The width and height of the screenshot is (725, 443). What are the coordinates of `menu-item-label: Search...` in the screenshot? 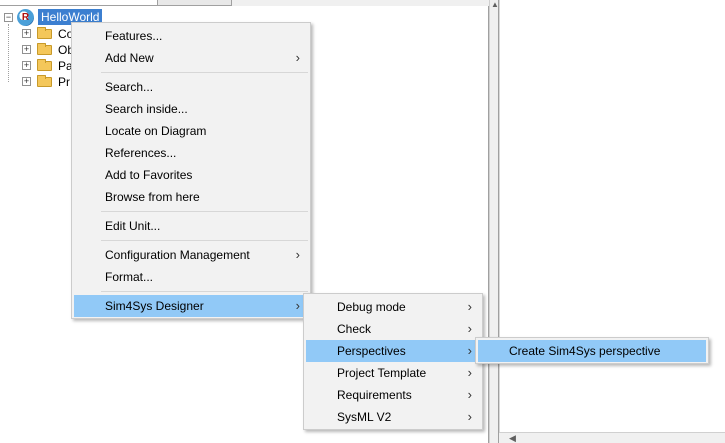 It's located at (129, 87).